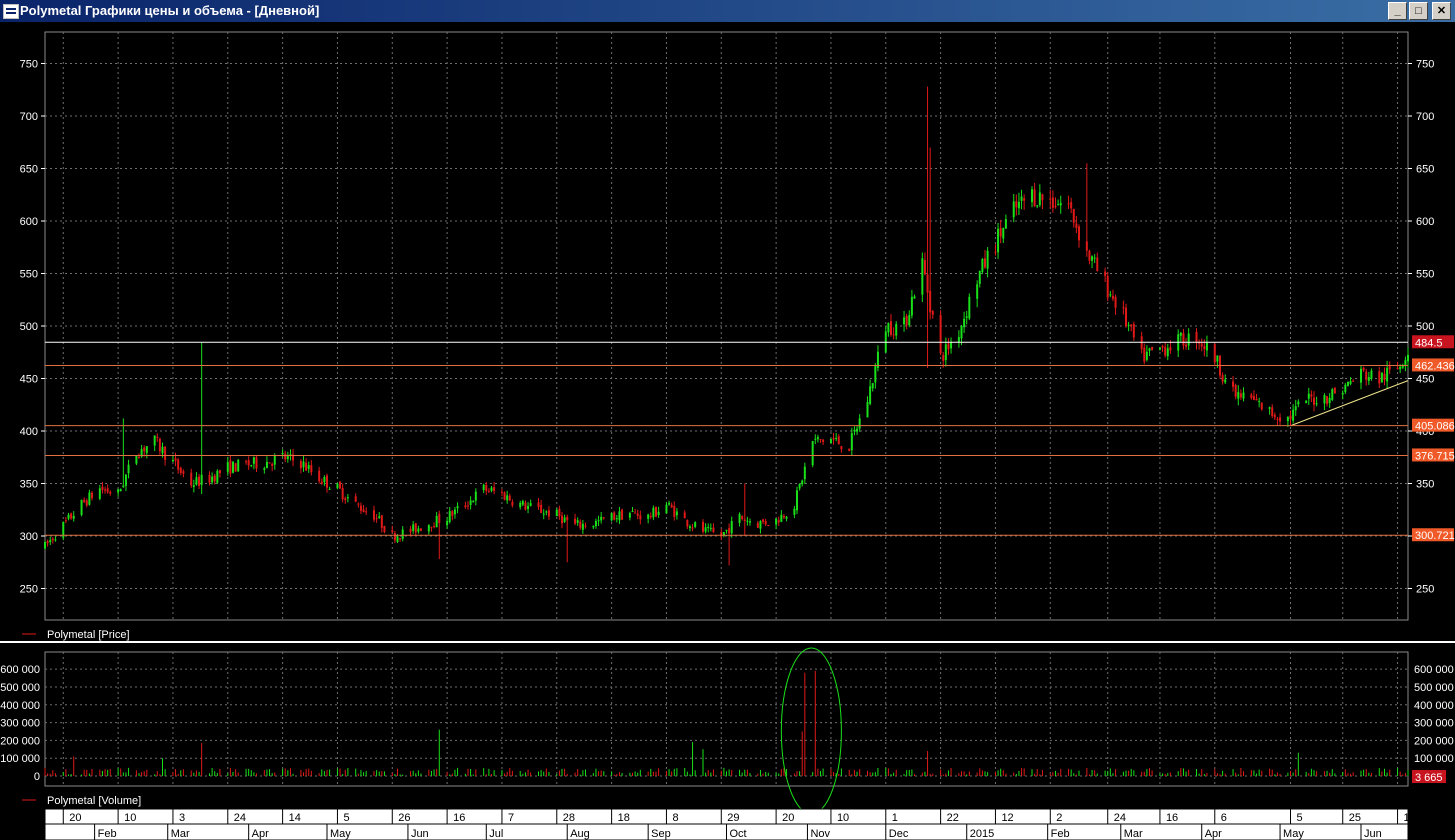 Image resolution: width=1455 pixels, height=840 pixels. I want to click on level-tag-label: 300.721, so click(1435, 536).